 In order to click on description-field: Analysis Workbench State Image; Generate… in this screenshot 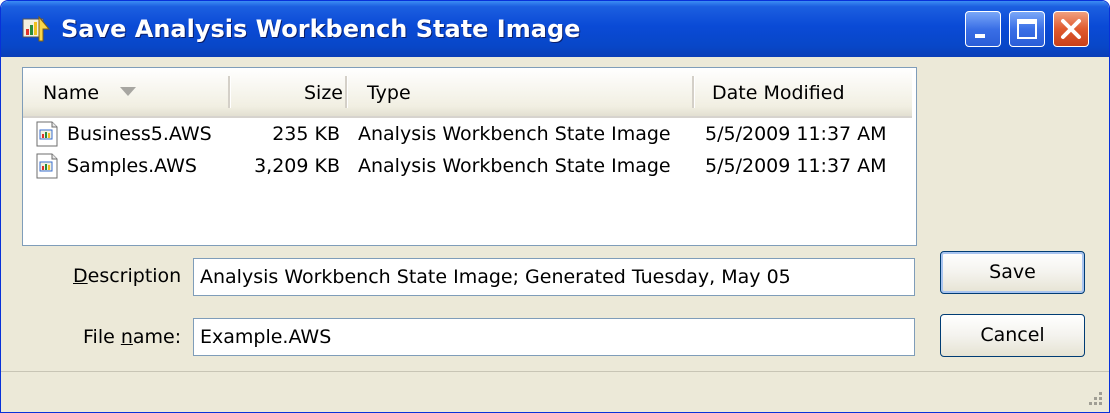, I will do `click(554, 277)`.